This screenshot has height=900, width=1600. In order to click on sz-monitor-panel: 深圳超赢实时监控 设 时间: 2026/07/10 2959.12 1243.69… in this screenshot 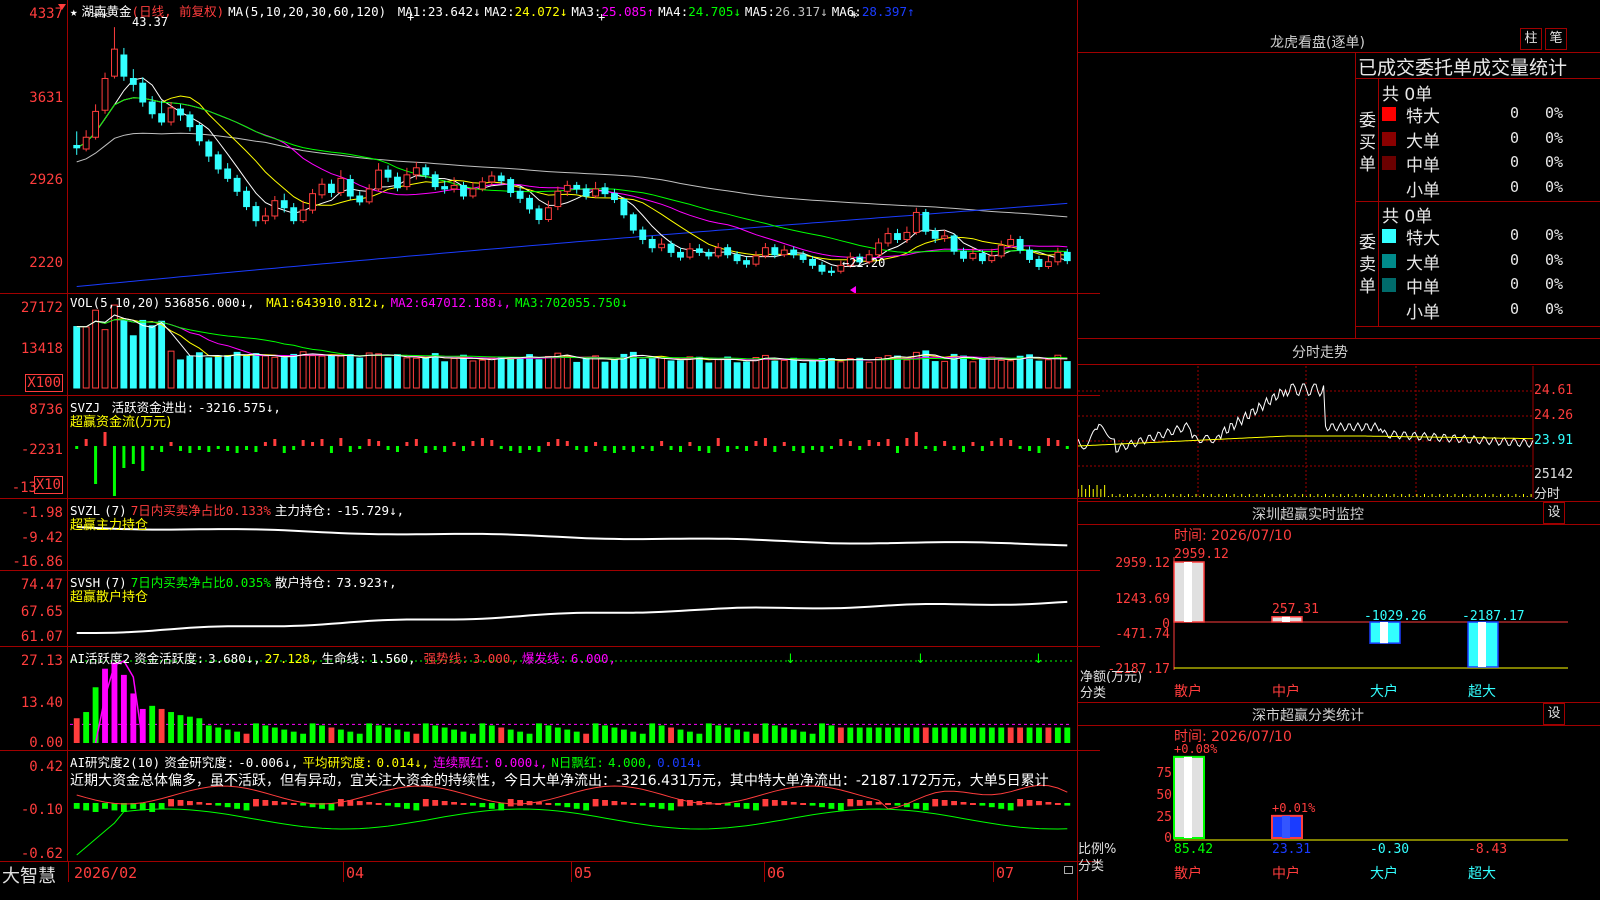, I will do `click(1339, 602)`.